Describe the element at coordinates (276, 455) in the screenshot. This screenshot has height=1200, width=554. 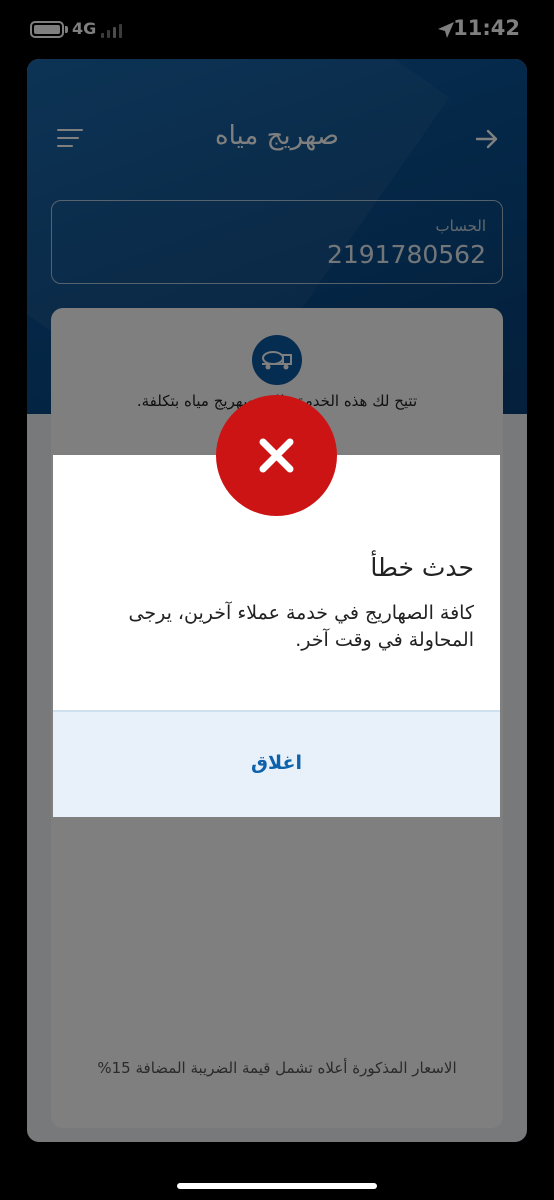
I see `error-icon` at that location.